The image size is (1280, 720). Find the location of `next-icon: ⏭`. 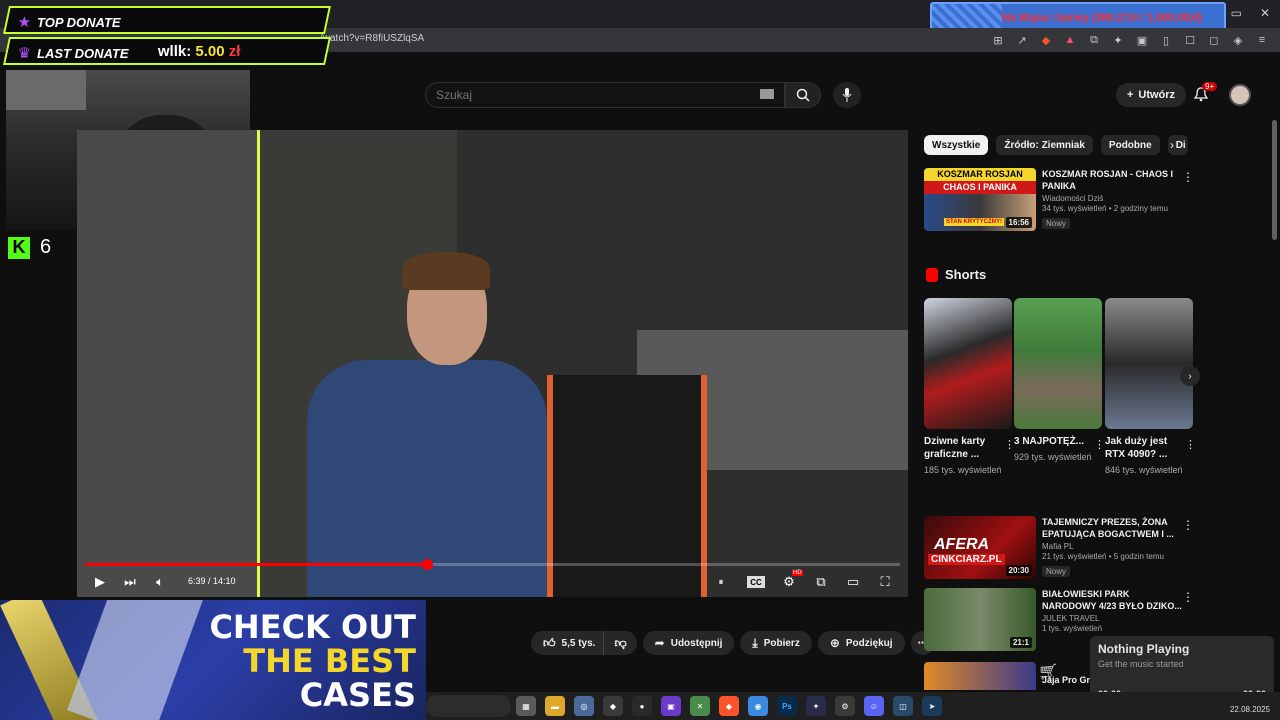

next-icon: ⏭ is located at coordinates (130, 582).